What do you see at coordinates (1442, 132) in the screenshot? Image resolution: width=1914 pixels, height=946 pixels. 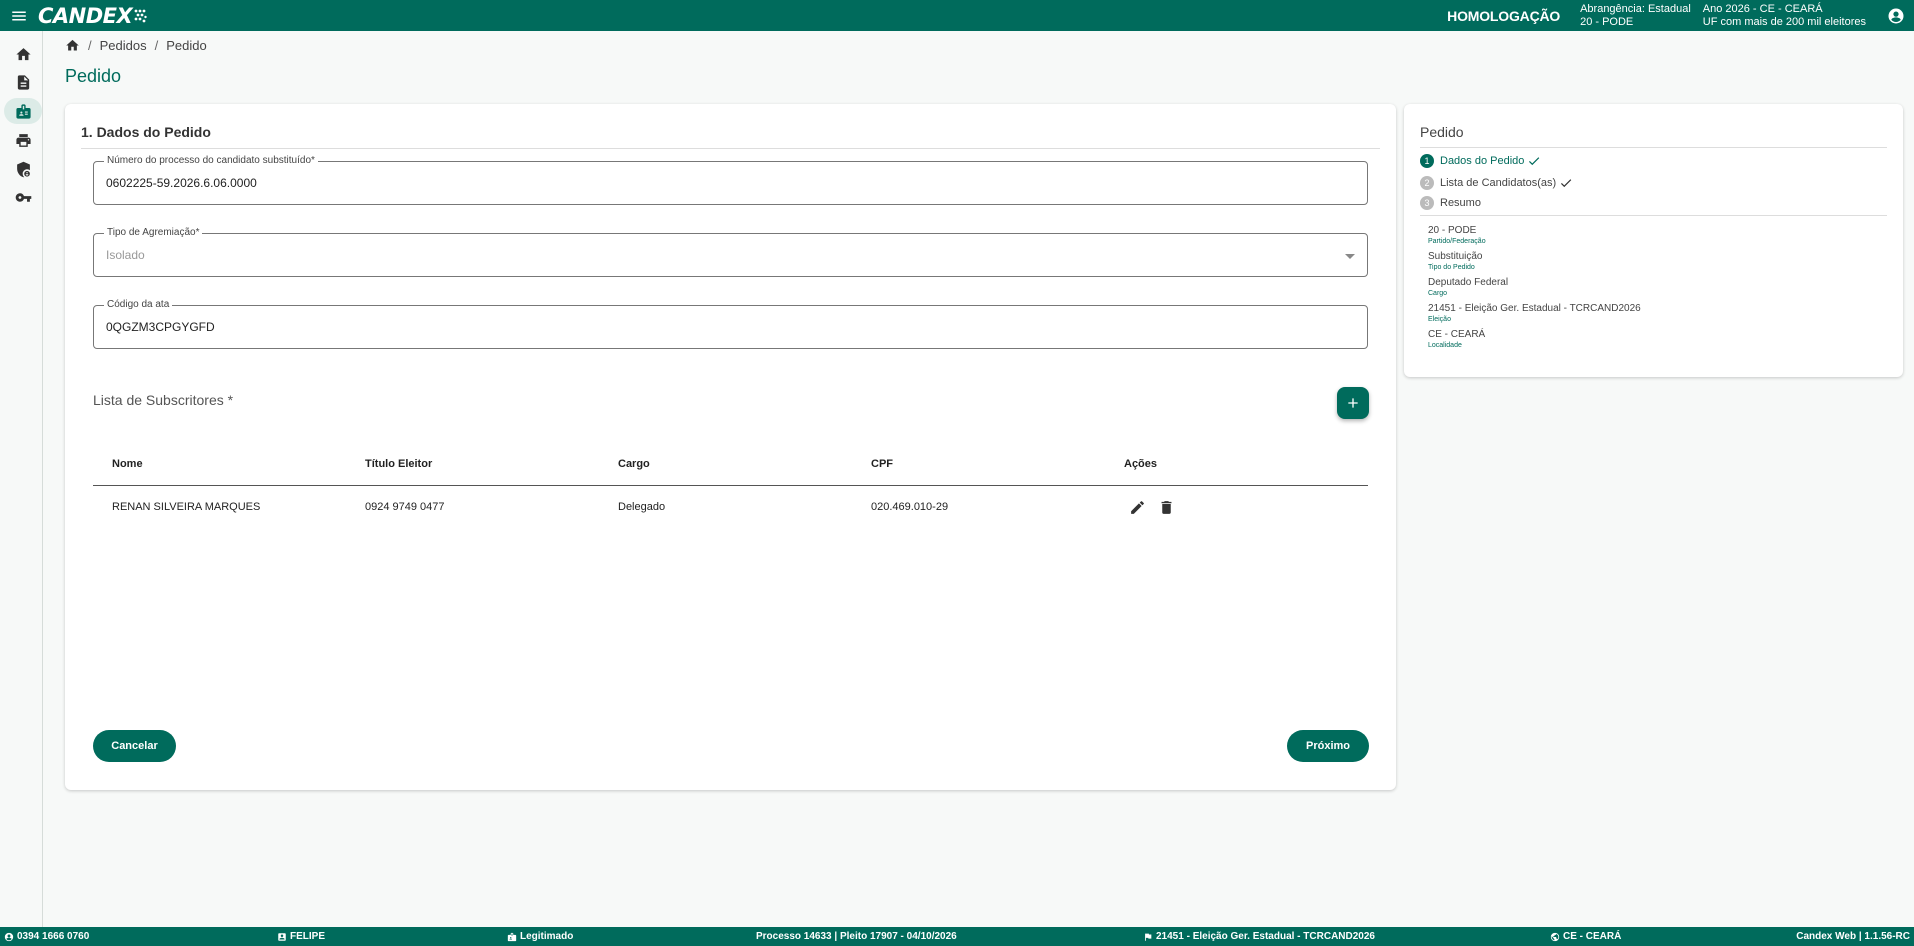 I see `panel-title: Pedido` at bounding box center [1442, 132].